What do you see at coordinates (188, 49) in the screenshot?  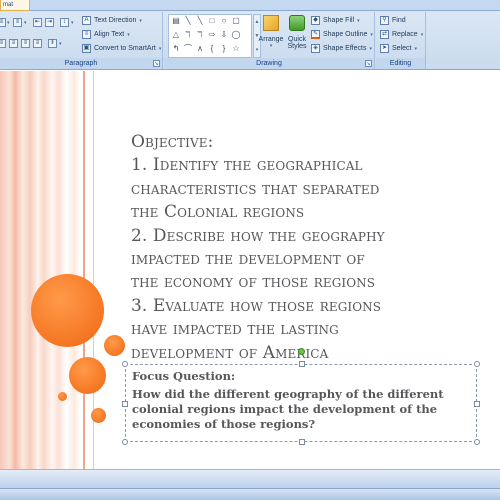 I see `curve-icon: ⌒` at bounding box center [188, 49].